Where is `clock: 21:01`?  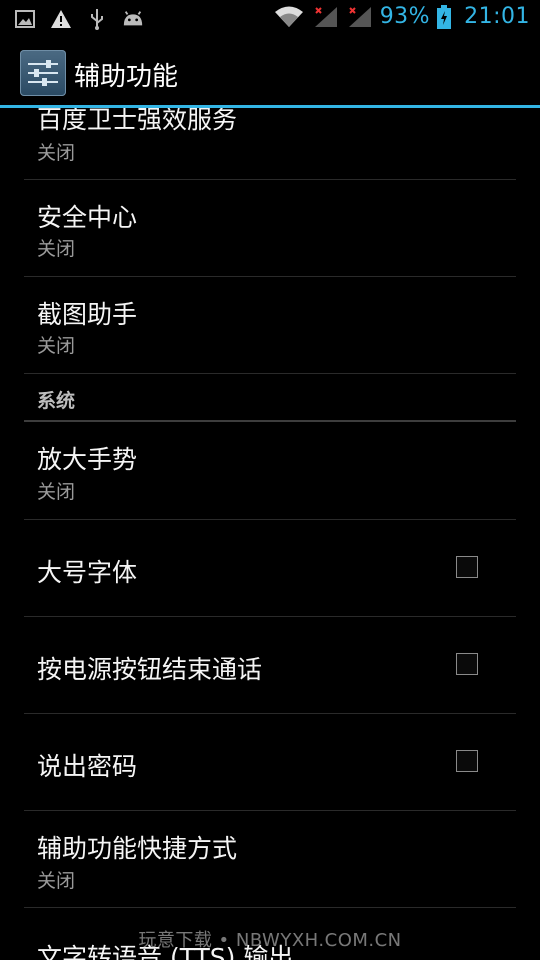
clock: 21:01 is located at coordinates (497, 16).